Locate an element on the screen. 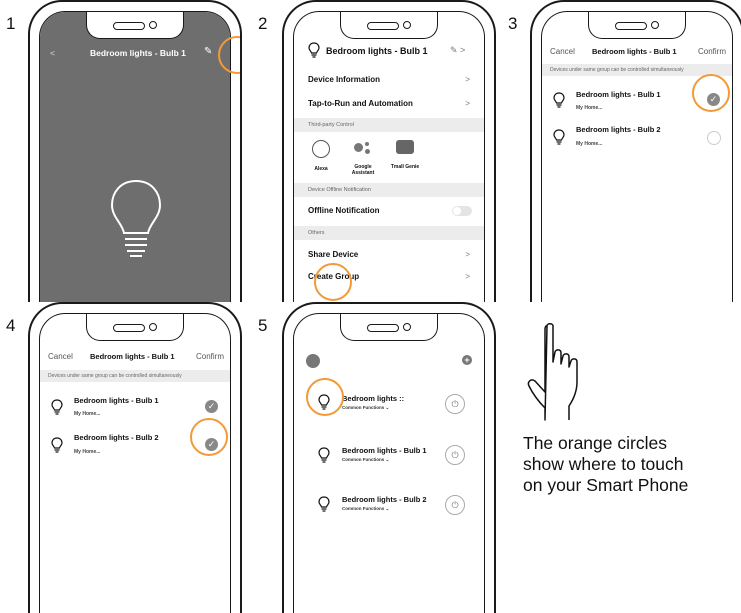 The width and height of the screenshot is (741, 613). step-number-4: 4 is located at coordinates (11, 325).